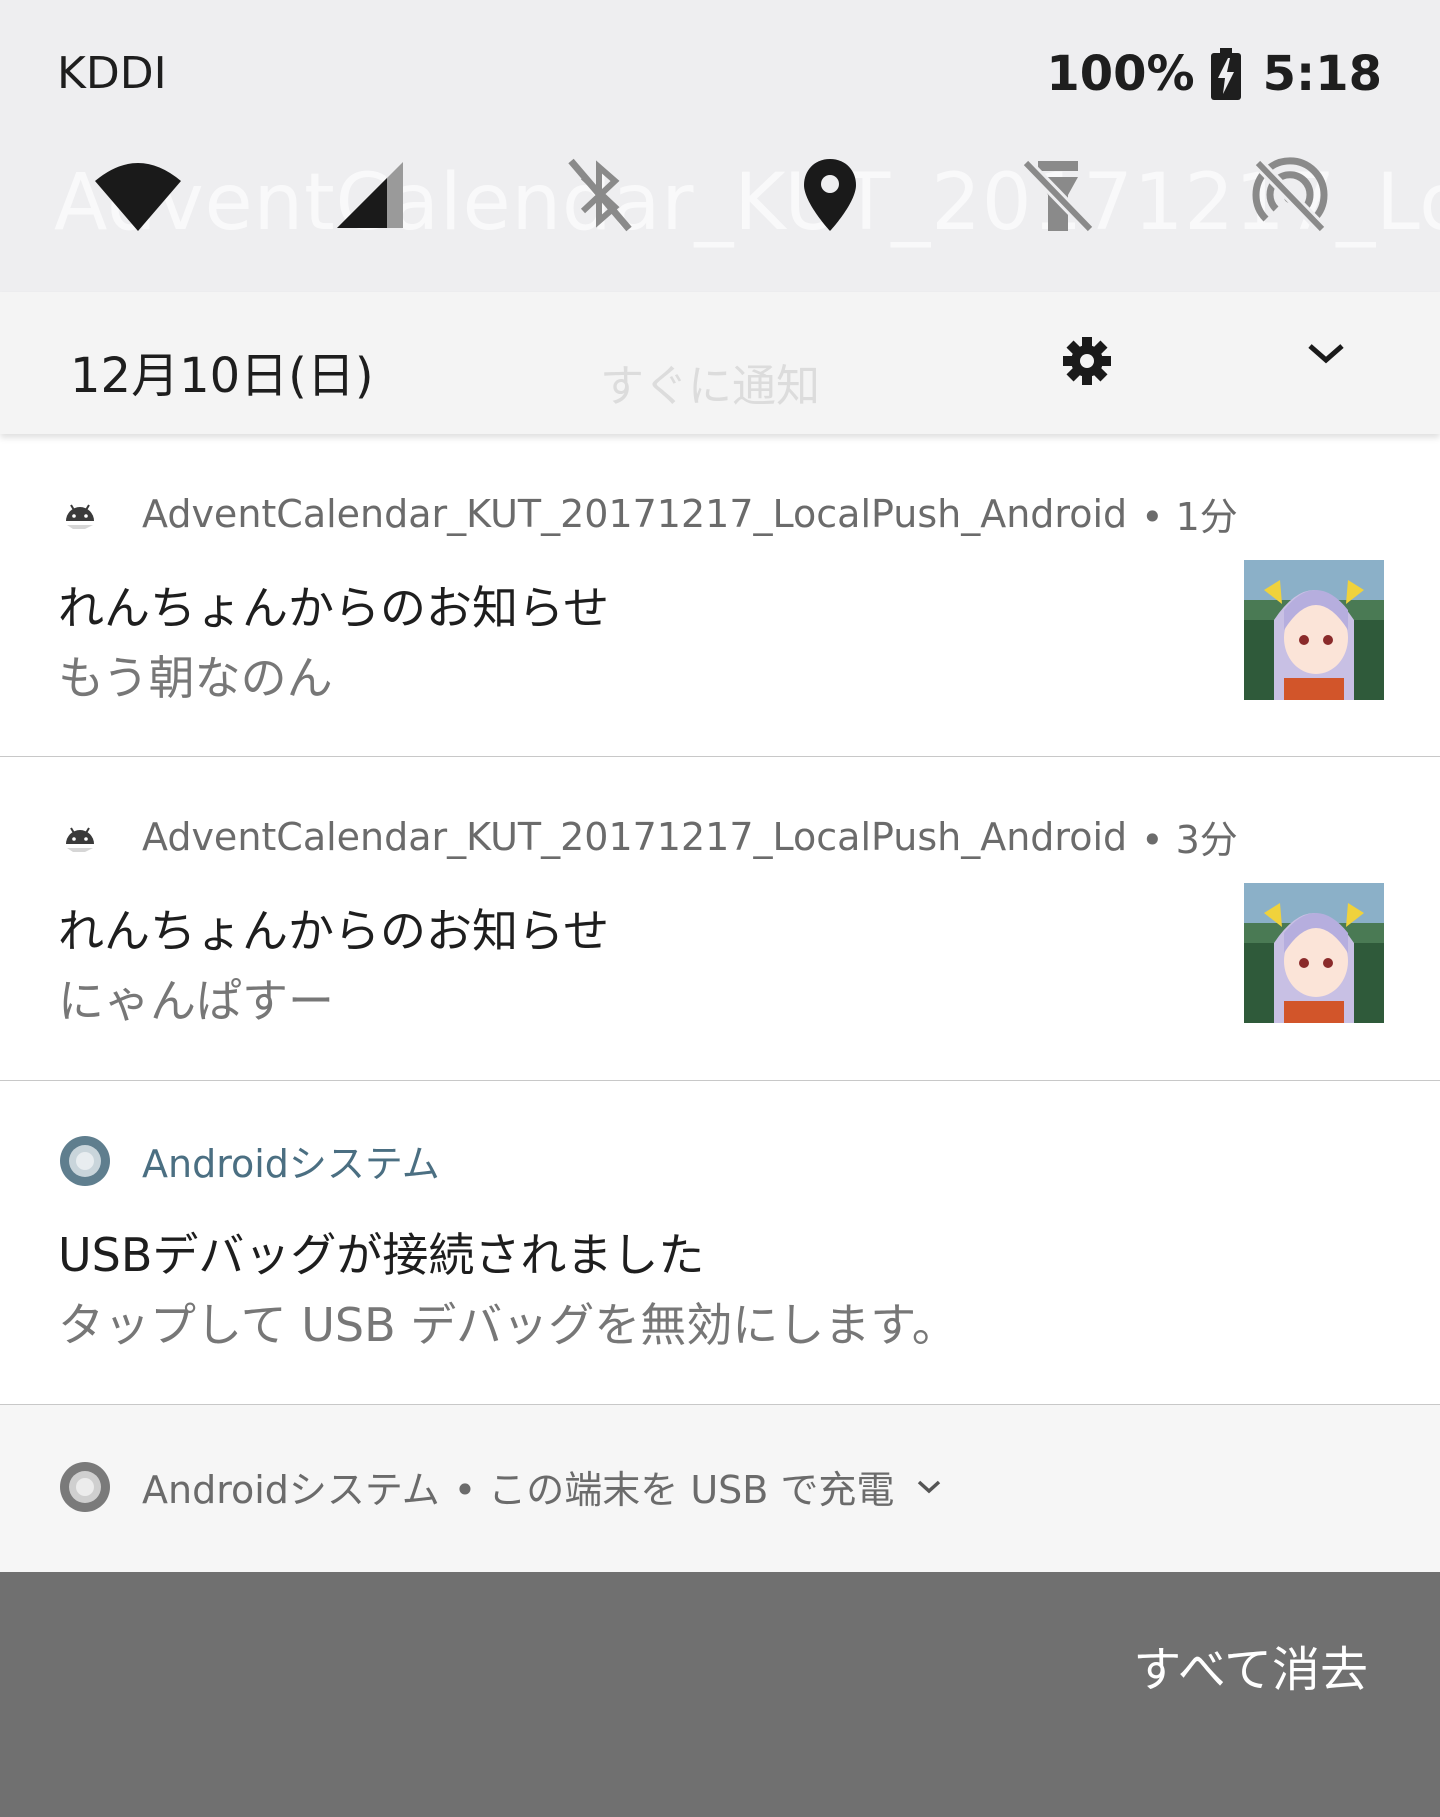 The height and width of the screenshot is (1817, 1440). I want to click on flashlight-off-icon, so click(1058, 195).